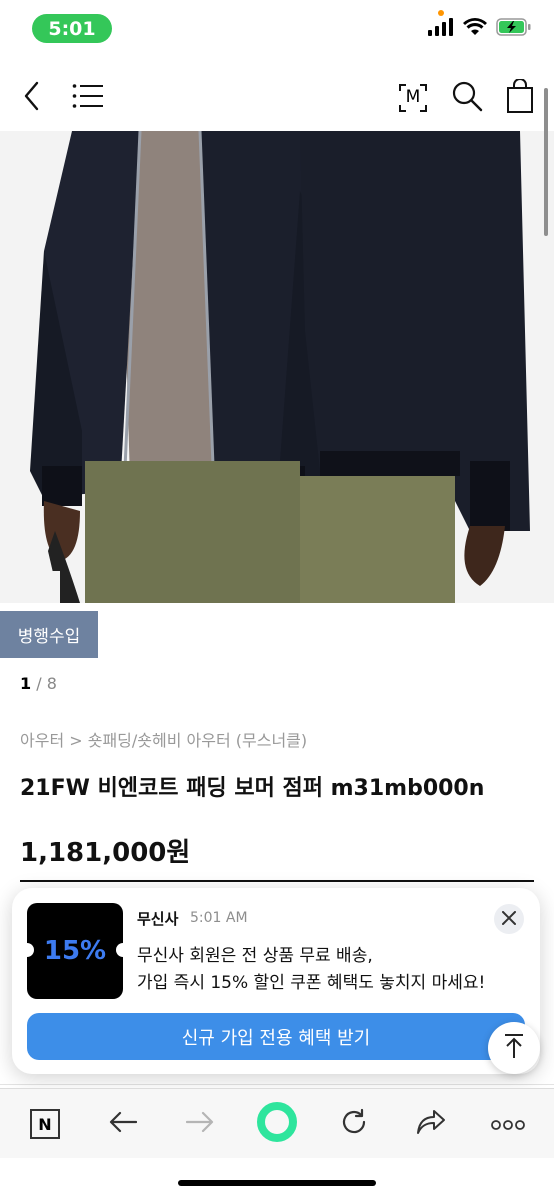 The height and width of the screenshot is (1200, 554). I want to click on pager-total: / 8, so click(44, 683).